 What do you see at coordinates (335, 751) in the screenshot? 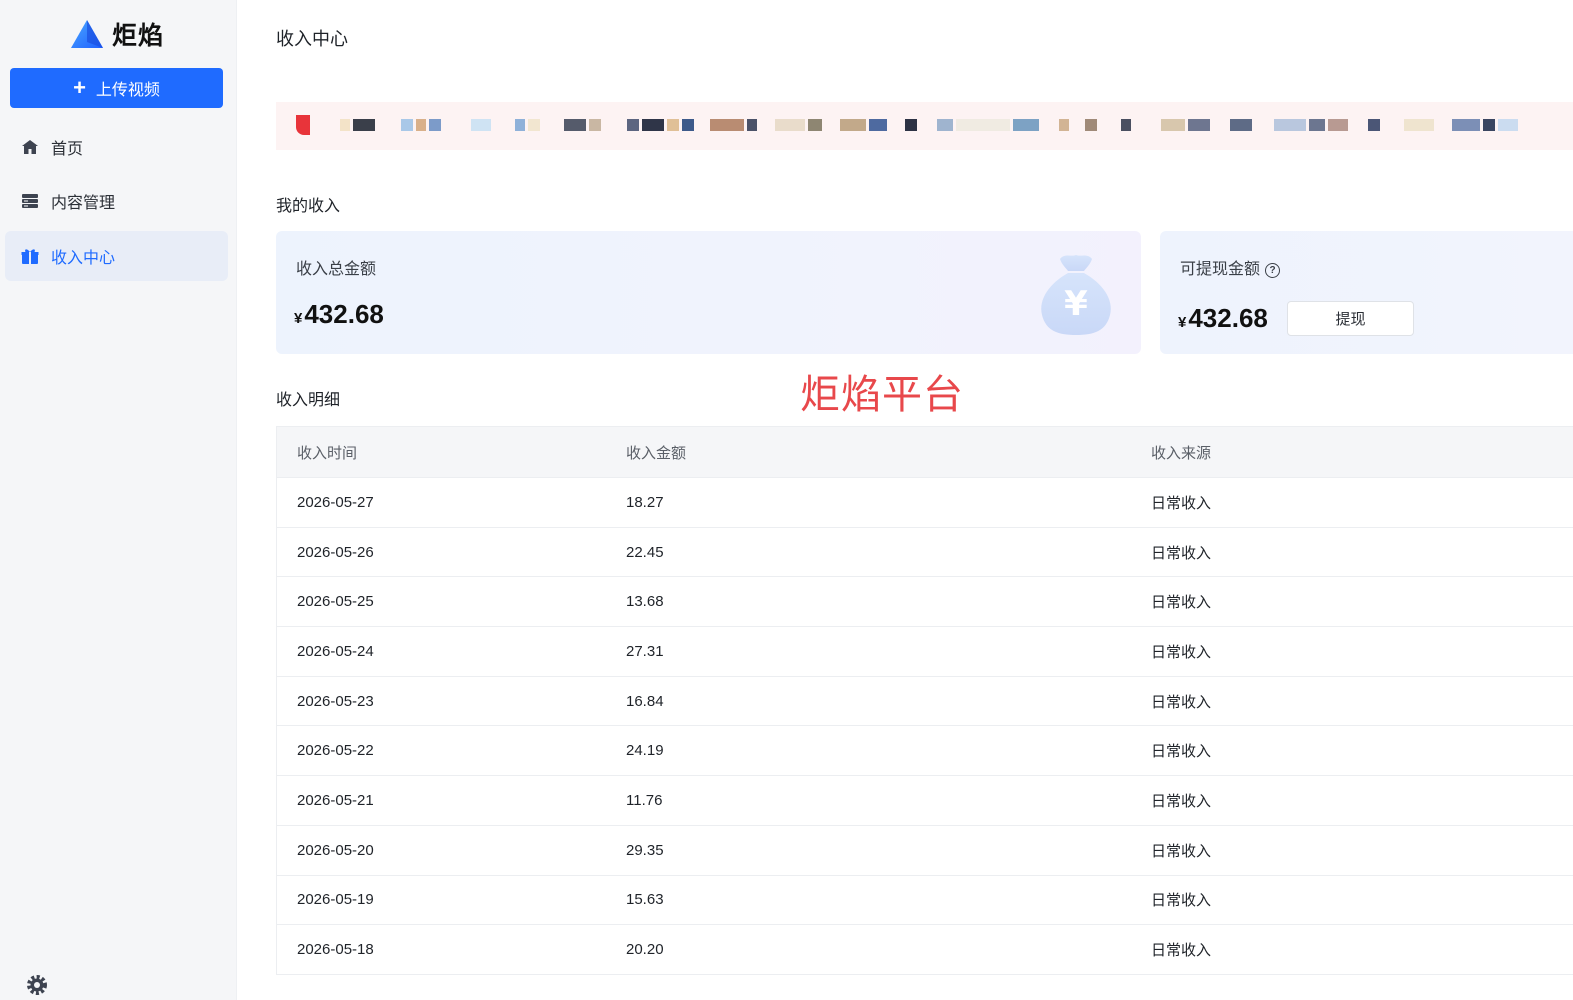
I see `cell-date: 2026-05-22` at bounding box center [335, 751].